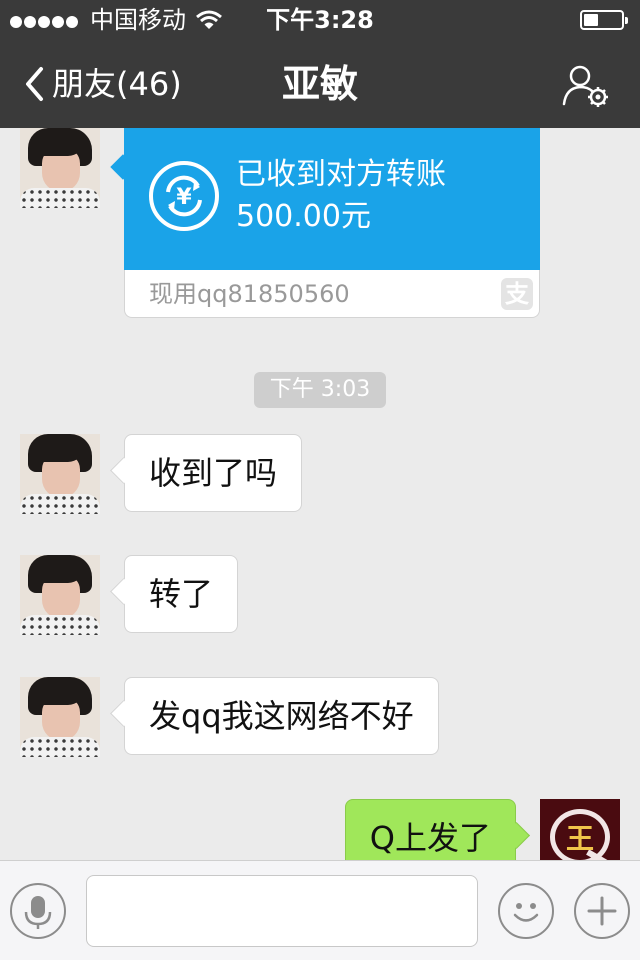  I want to click on message-text: 发qq我这网络不好, so click(281, 716).